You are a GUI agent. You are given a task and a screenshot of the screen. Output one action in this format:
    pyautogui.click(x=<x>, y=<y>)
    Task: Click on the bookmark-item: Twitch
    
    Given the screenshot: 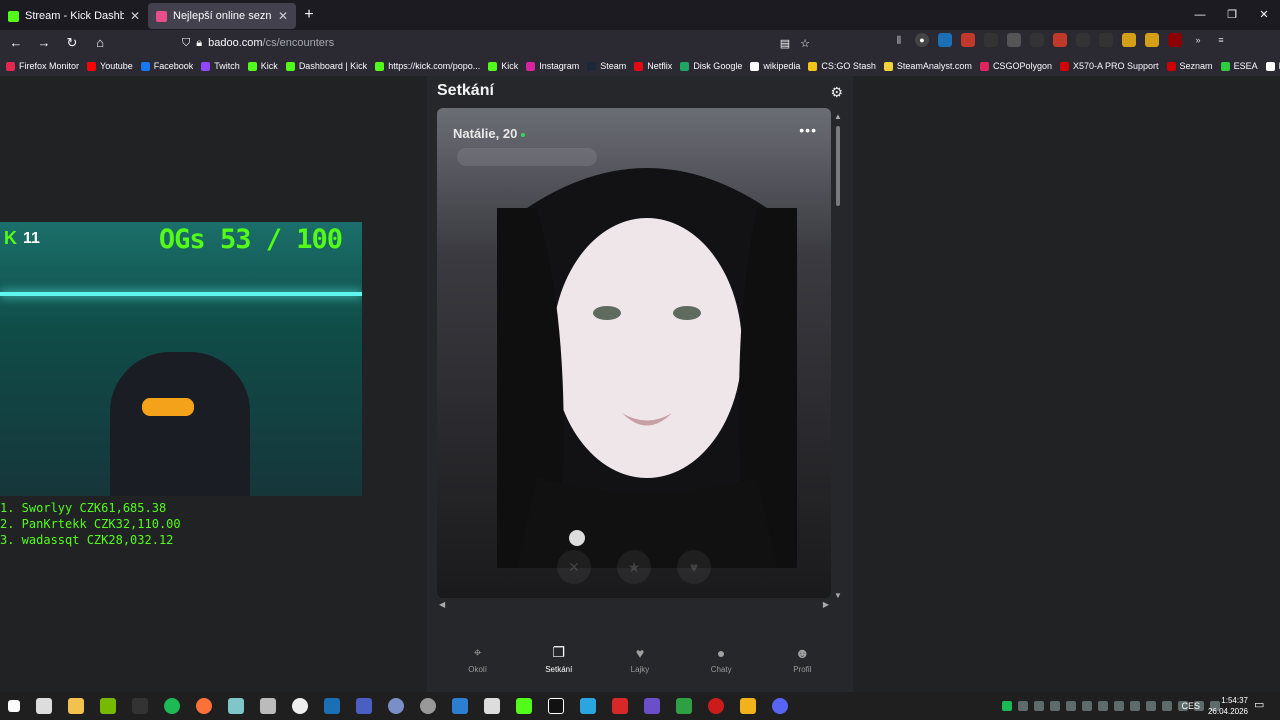 What is the action you would take?
    pyautogui.click(x=220, y=66)
    